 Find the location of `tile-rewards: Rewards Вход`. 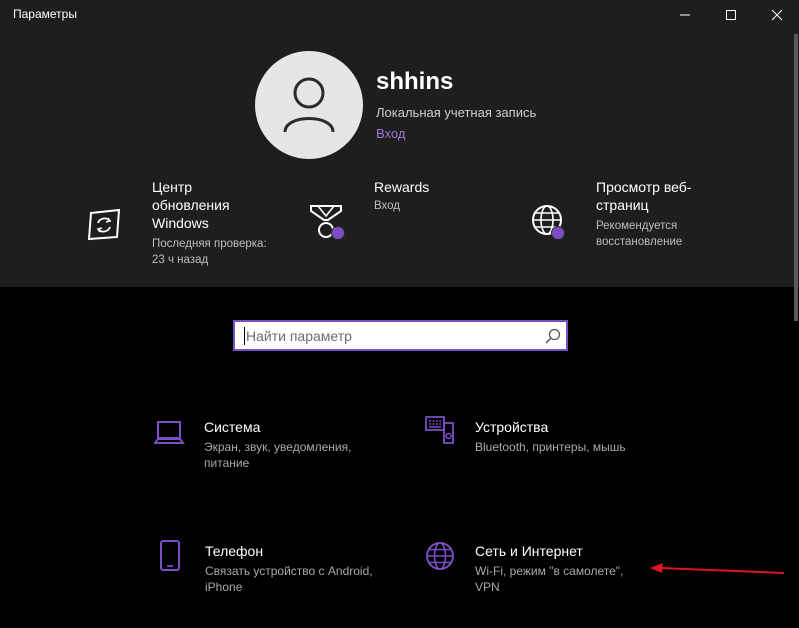

tile-rewards: Rewards Вход is located at coordinates (406, 224).